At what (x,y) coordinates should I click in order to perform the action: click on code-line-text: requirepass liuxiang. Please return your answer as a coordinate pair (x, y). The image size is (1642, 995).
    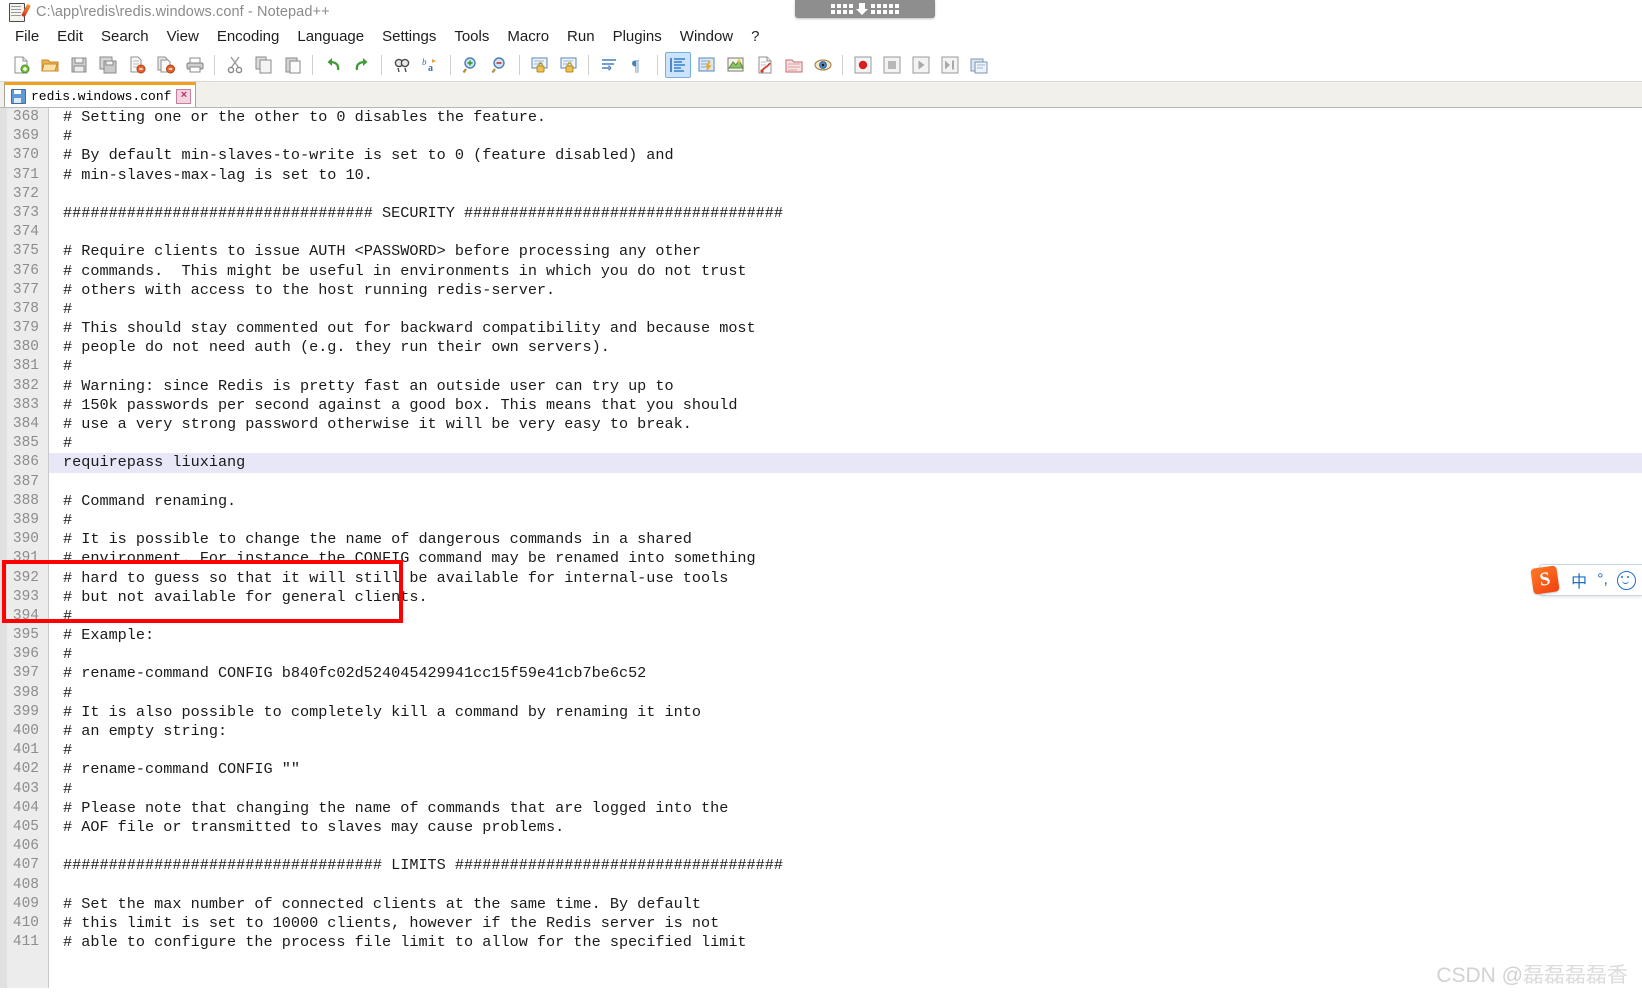
    Looking at the image, I should click on (845, 462).